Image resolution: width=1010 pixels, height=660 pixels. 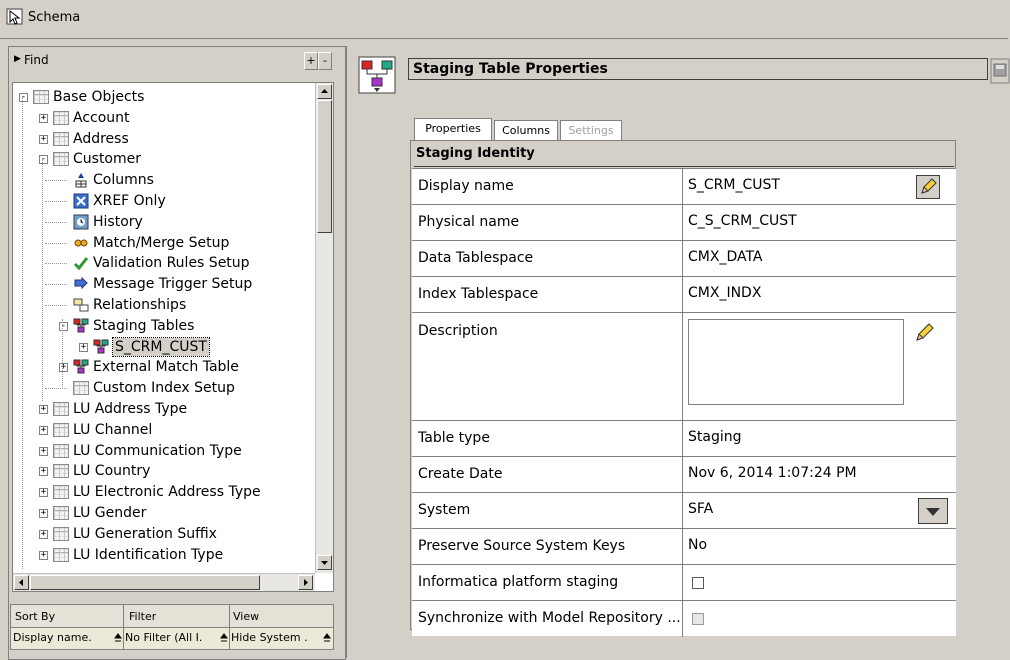 What do you see at coordinates (246, 616) in the screenshot?
I see `view-header: View` at bounding box center [246, 616].